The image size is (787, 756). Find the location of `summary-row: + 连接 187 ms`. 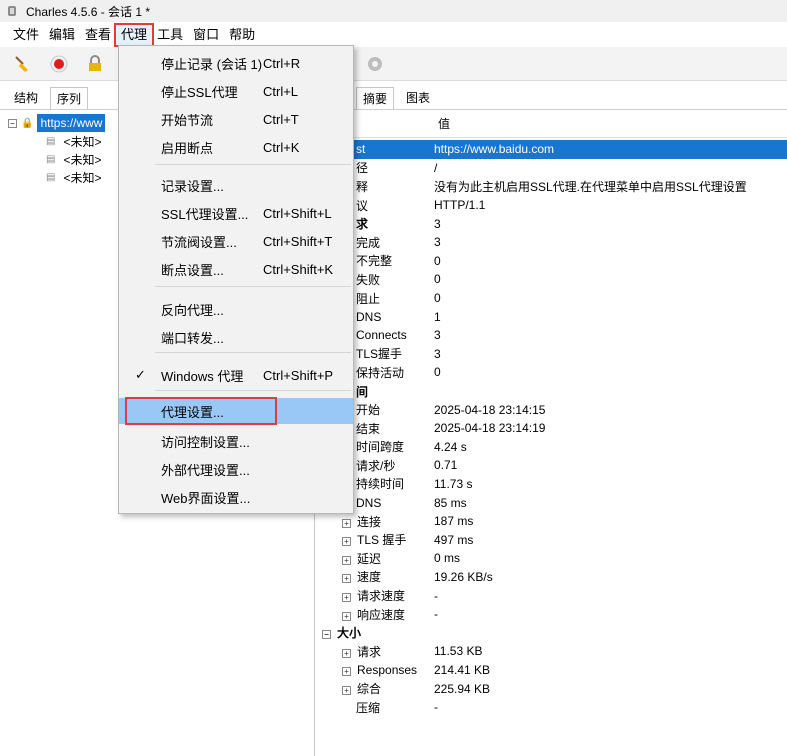

summary-row: + 连接 187 ms is located at coordinates (551, 521).